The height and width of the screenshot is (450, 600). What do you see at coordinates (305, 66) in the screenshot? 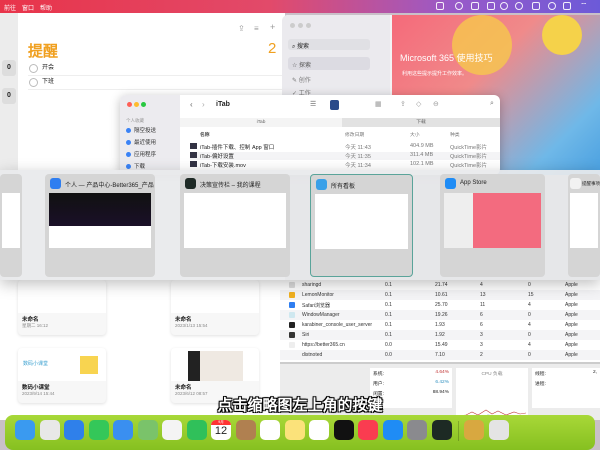
I see `nav-label: 探索` at bounding box center [305, 66].